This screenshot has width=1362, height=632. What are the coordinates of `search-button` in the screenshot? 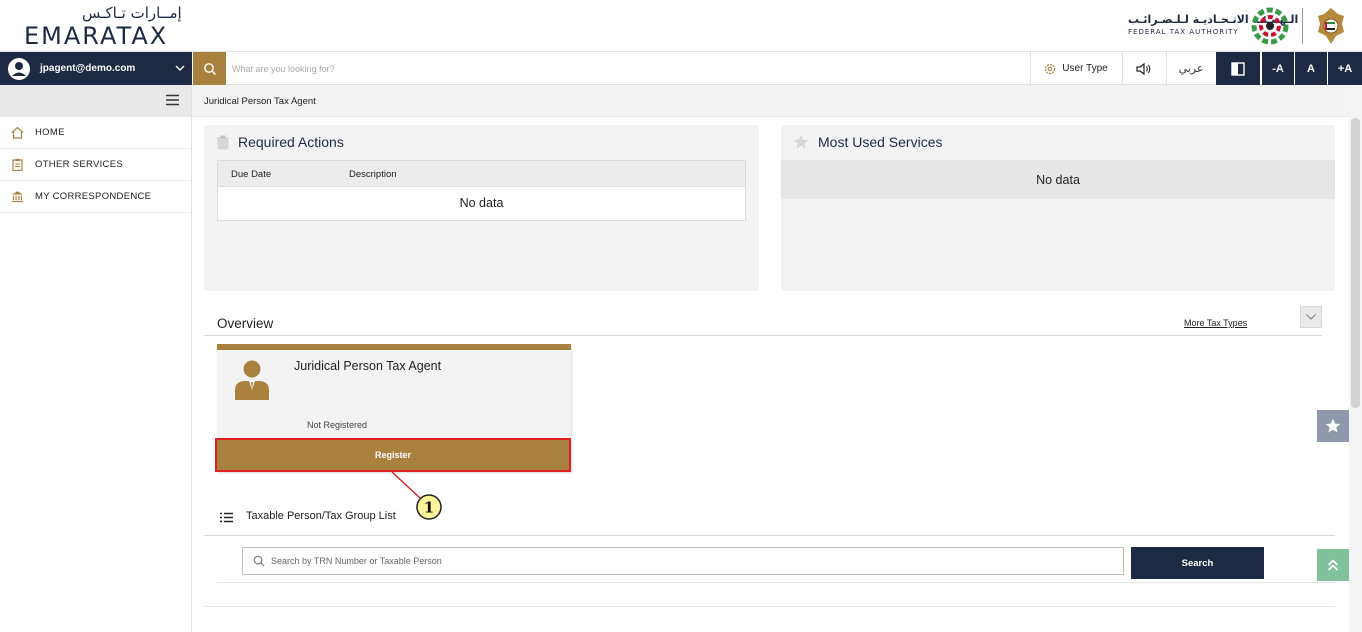 It's located at (209, 68).